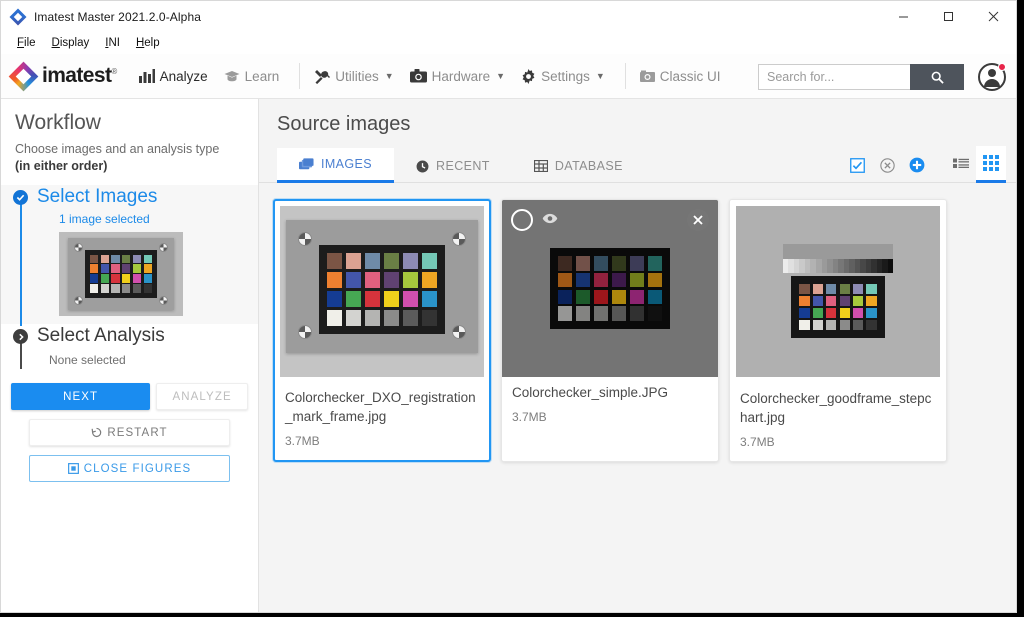  I want to click on next-button: NEXT, so click(81, 396).